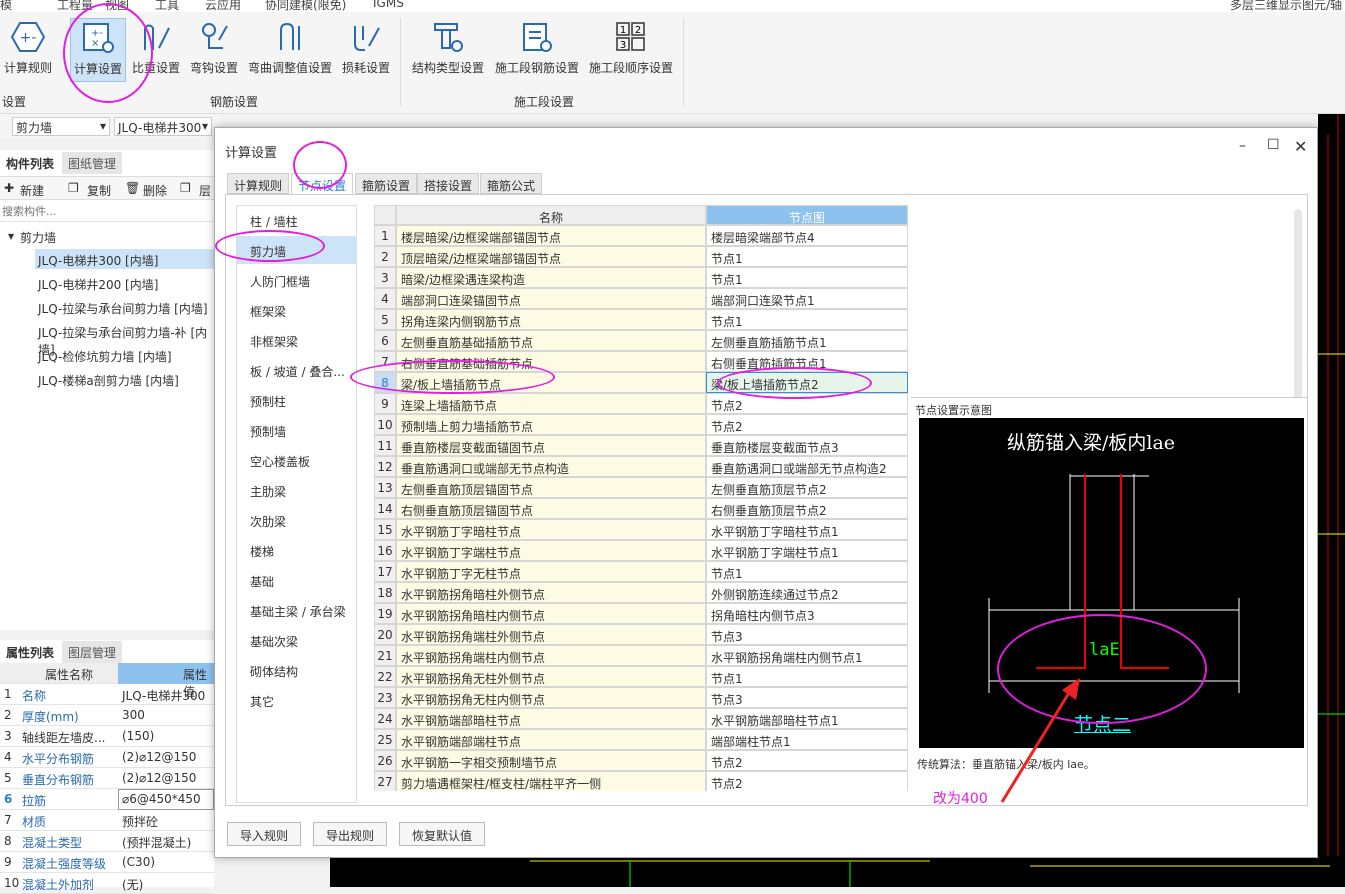 The width and height of the screenshot is (1345, 894). Describe the element at coordinates (448, 50) in the screenshot. I see `structure-type-button: 结构类型设置` at that location.